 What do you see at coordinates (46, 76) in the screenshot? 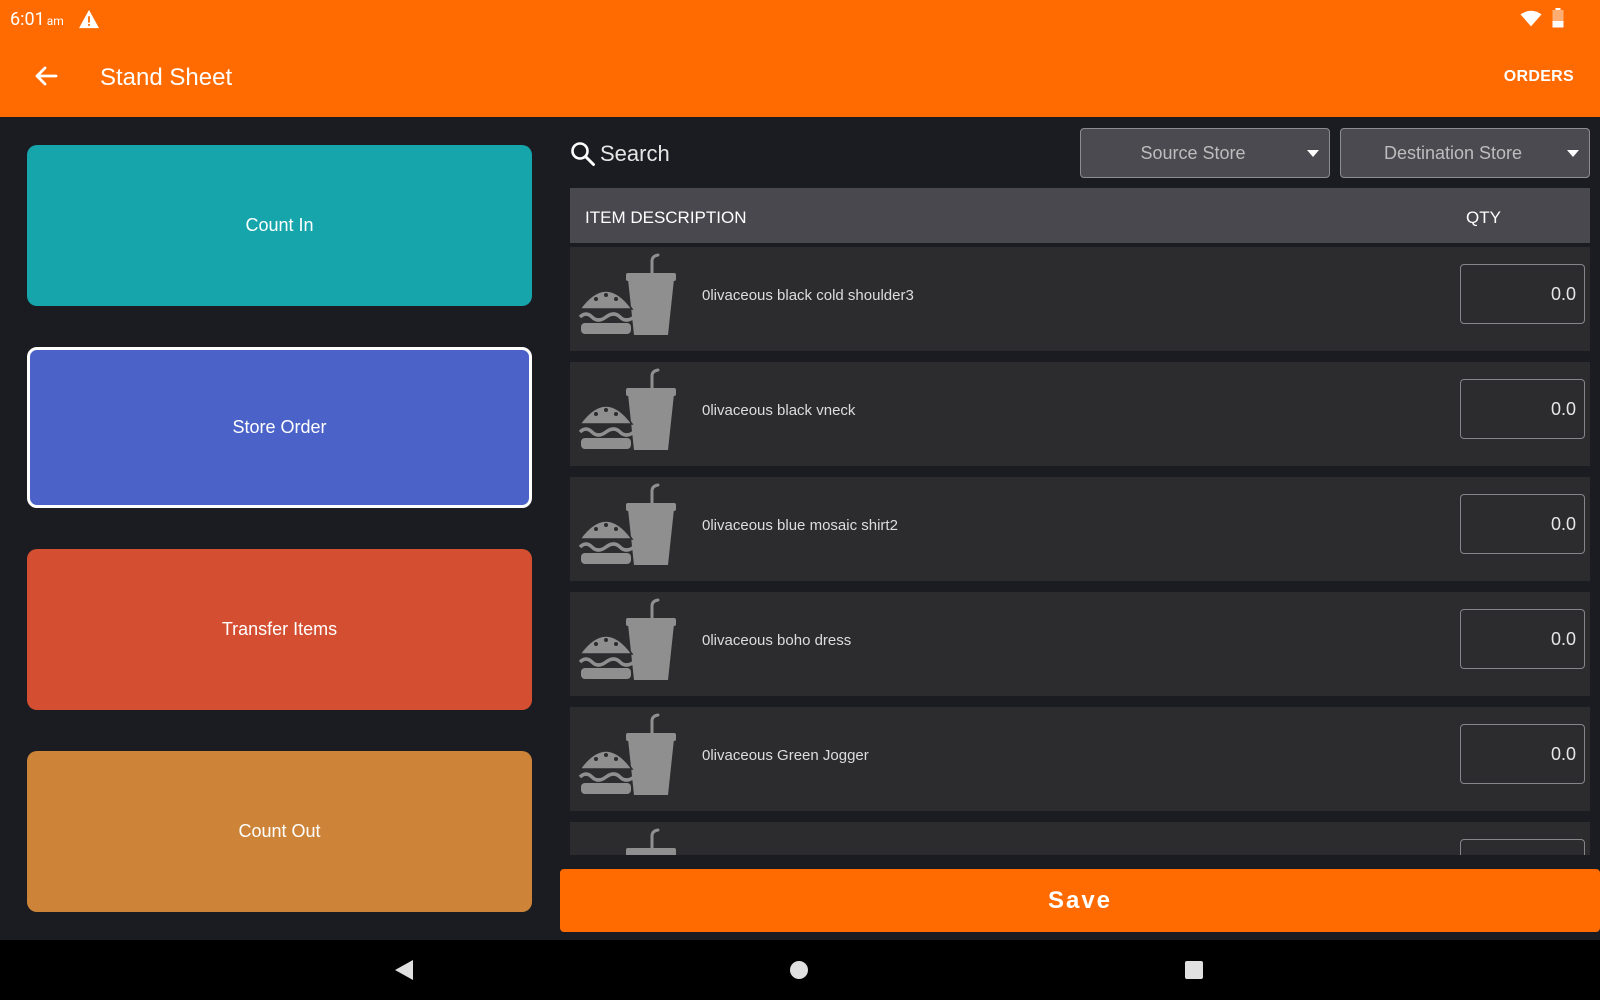
I see `arrow-left-icon` at bounding box center [46, 76].